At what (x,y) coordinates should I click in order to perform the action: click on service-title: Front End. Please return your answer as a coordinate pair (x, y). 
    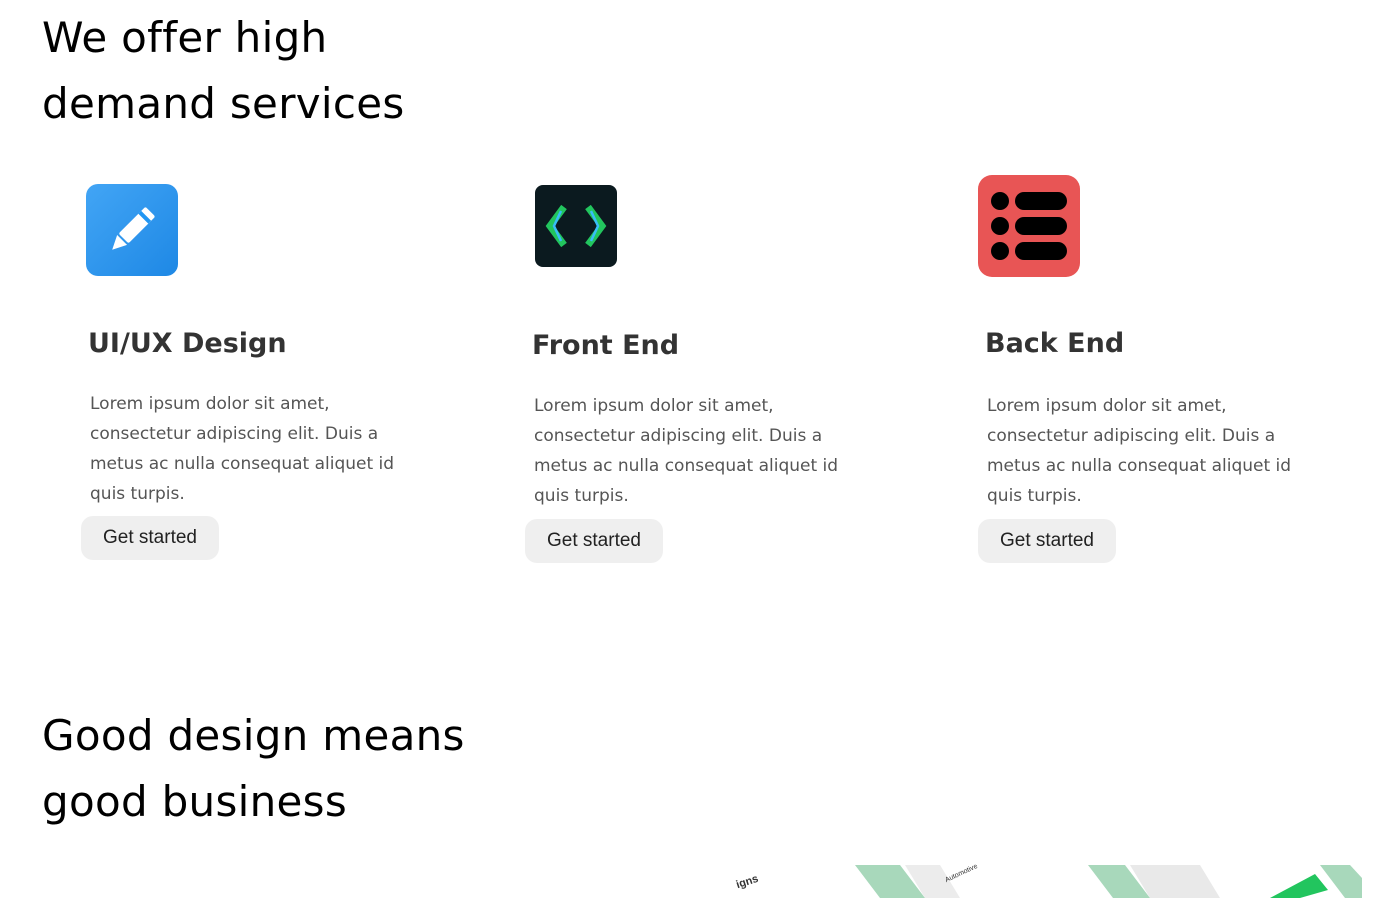
    Looking at the image, I should click on (606, 345).